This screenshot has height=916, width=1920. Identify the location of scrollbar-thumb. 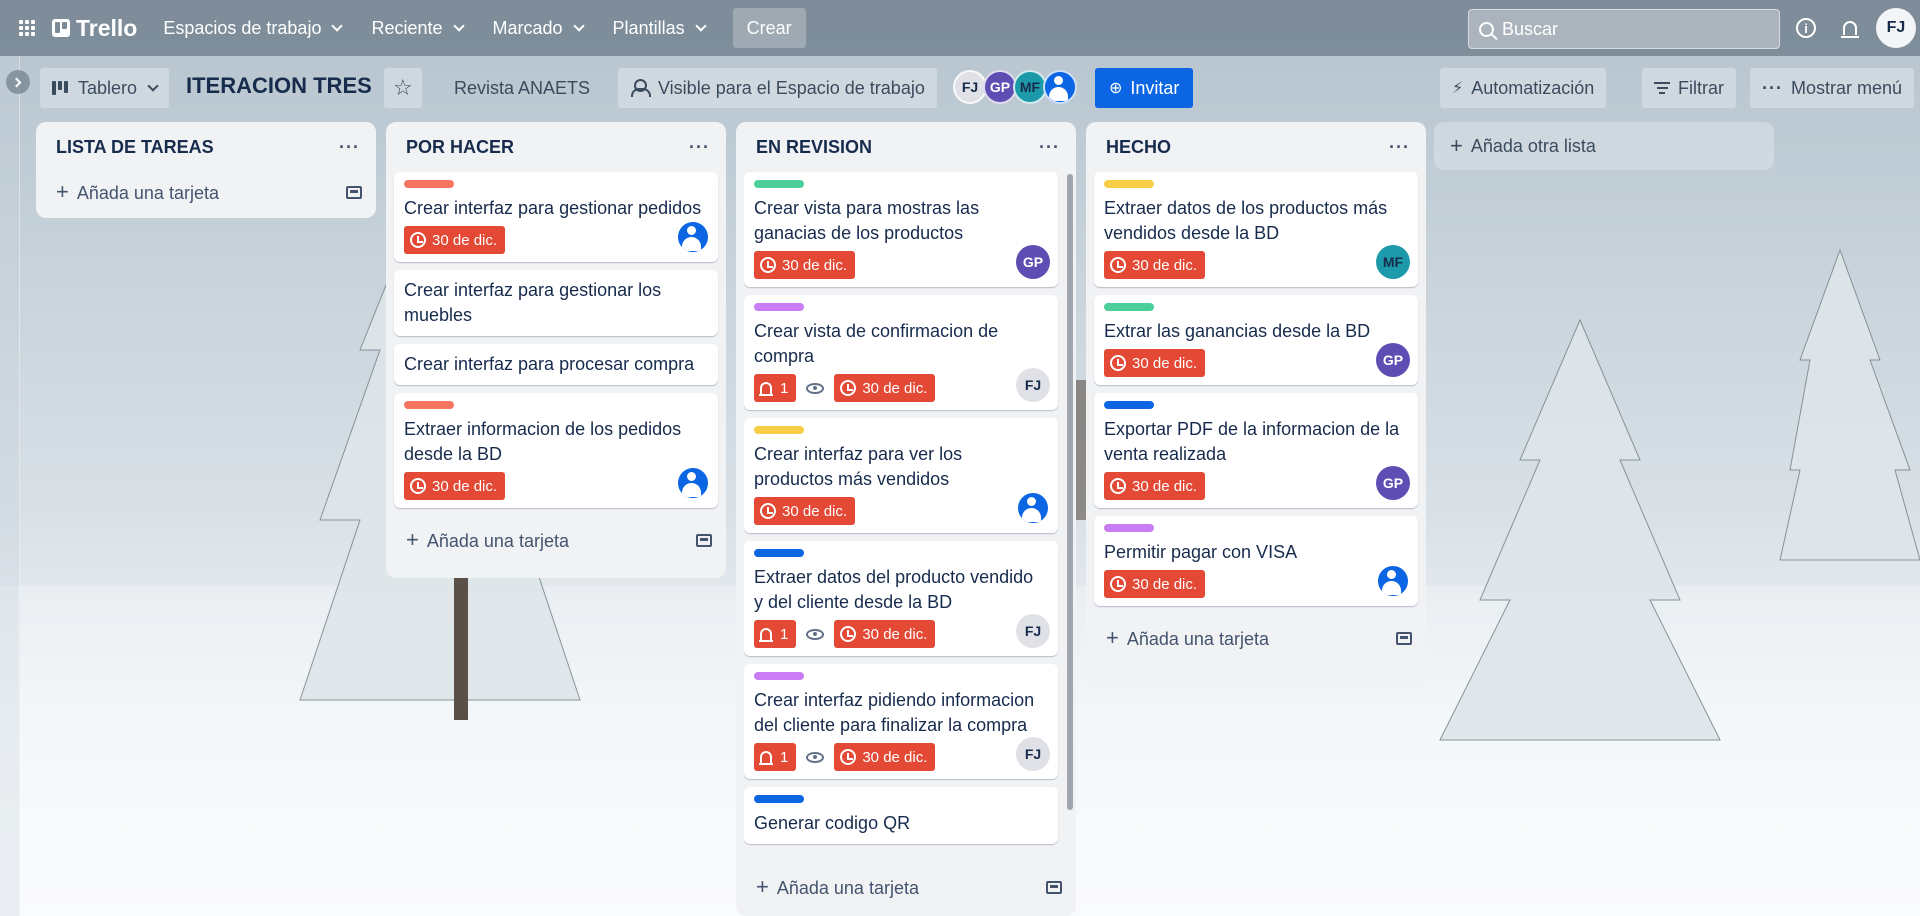
(1070, 492).